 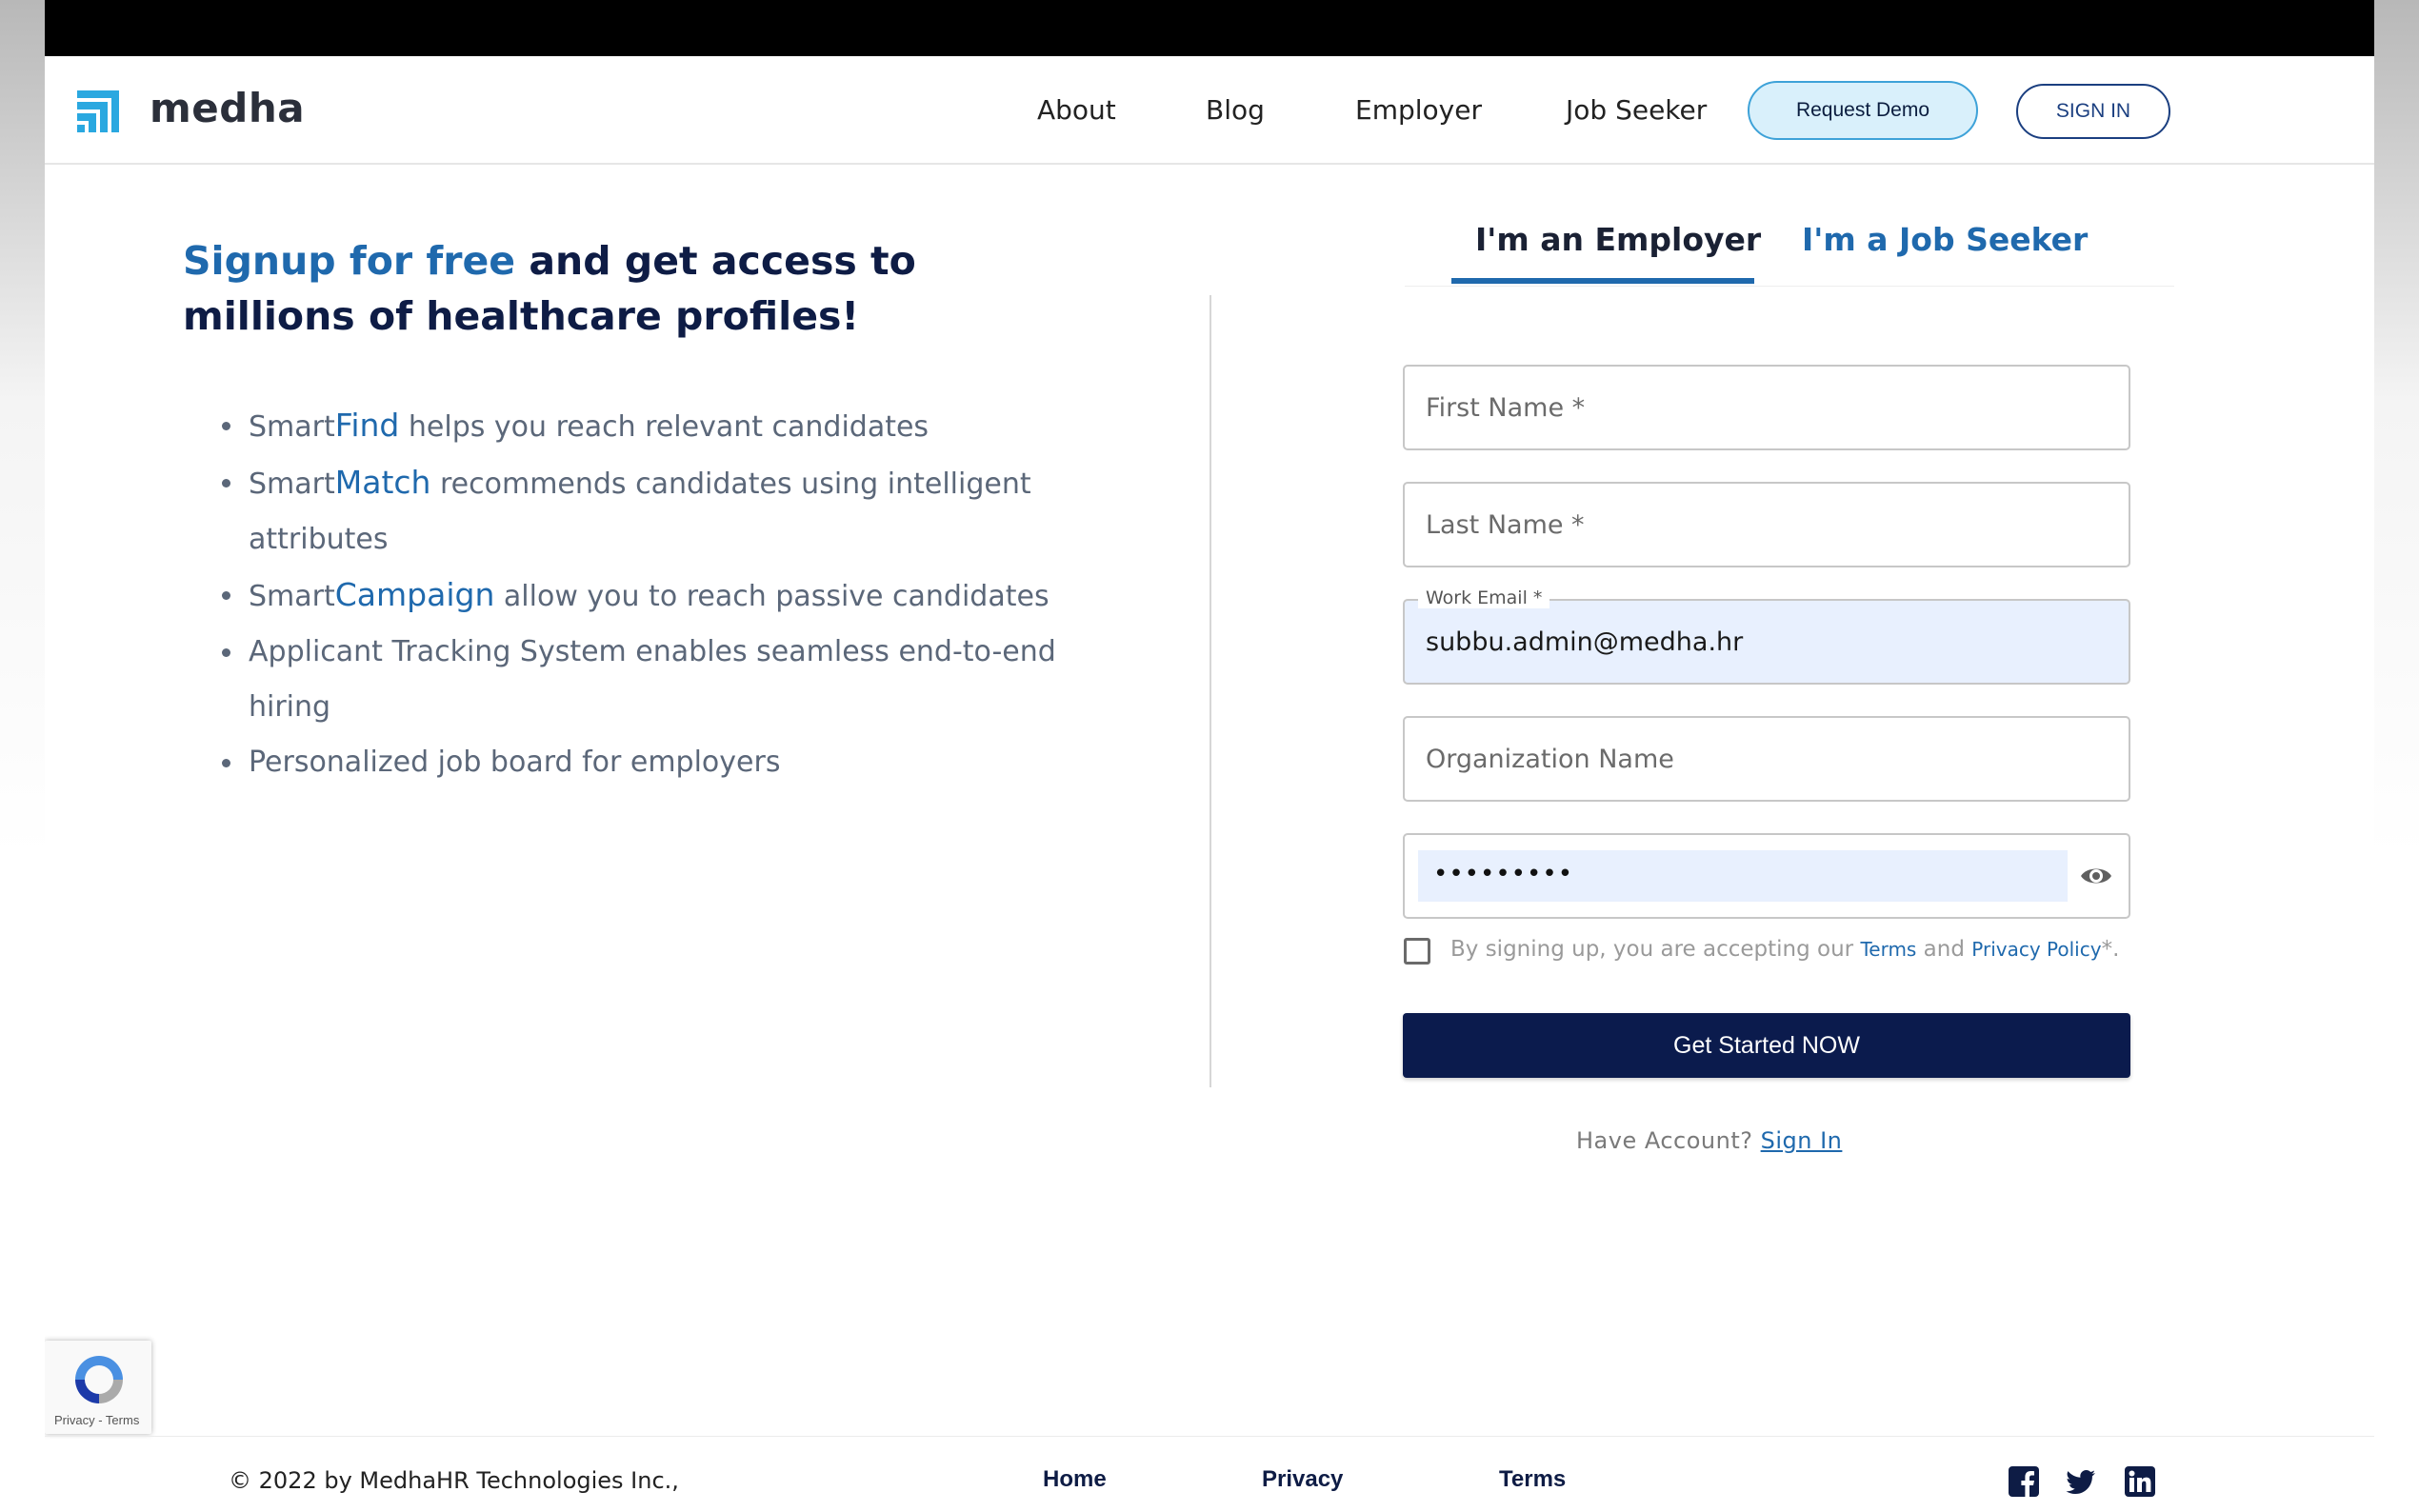 What do you see at coordinates (454, 1480) in the screenshot?
I see `copyright-text: © 2022 by MedhaHR Technologies Inc.,` at bounding box center [454, 1480].